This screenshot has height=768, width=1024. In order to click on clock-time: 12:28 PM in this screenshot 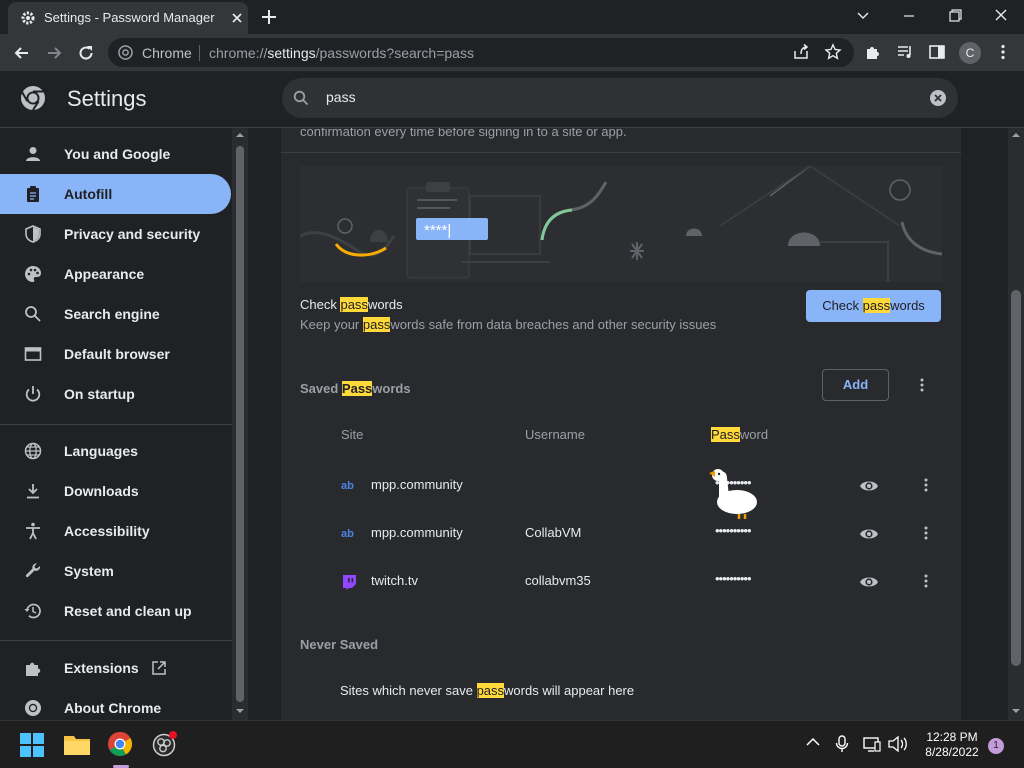, I will do `click(952, 737)`.